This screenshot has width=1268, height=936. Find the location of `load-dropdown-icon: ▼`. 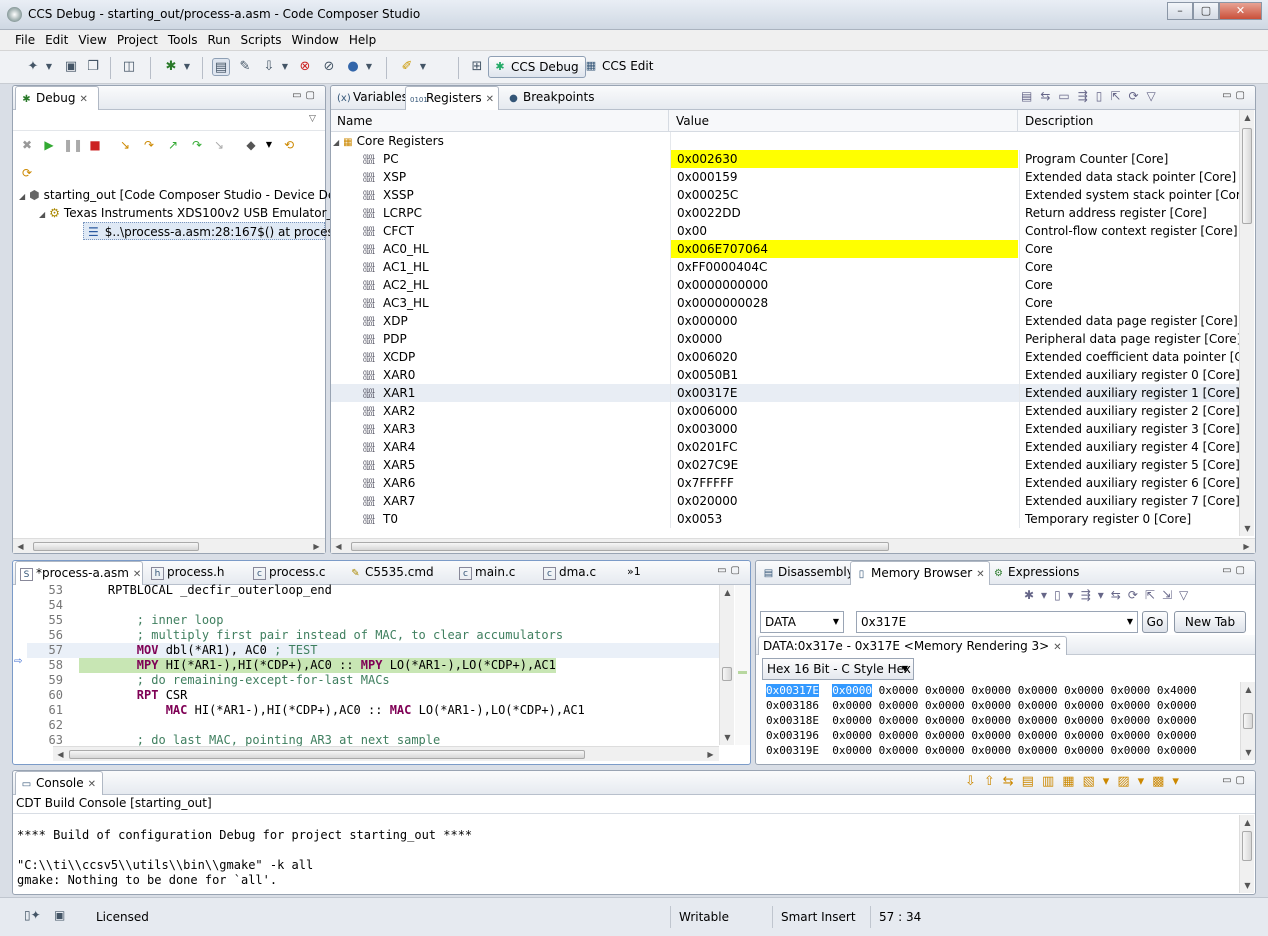

load-dropdown-icon: ▼ is located at coordinates (285, 67).